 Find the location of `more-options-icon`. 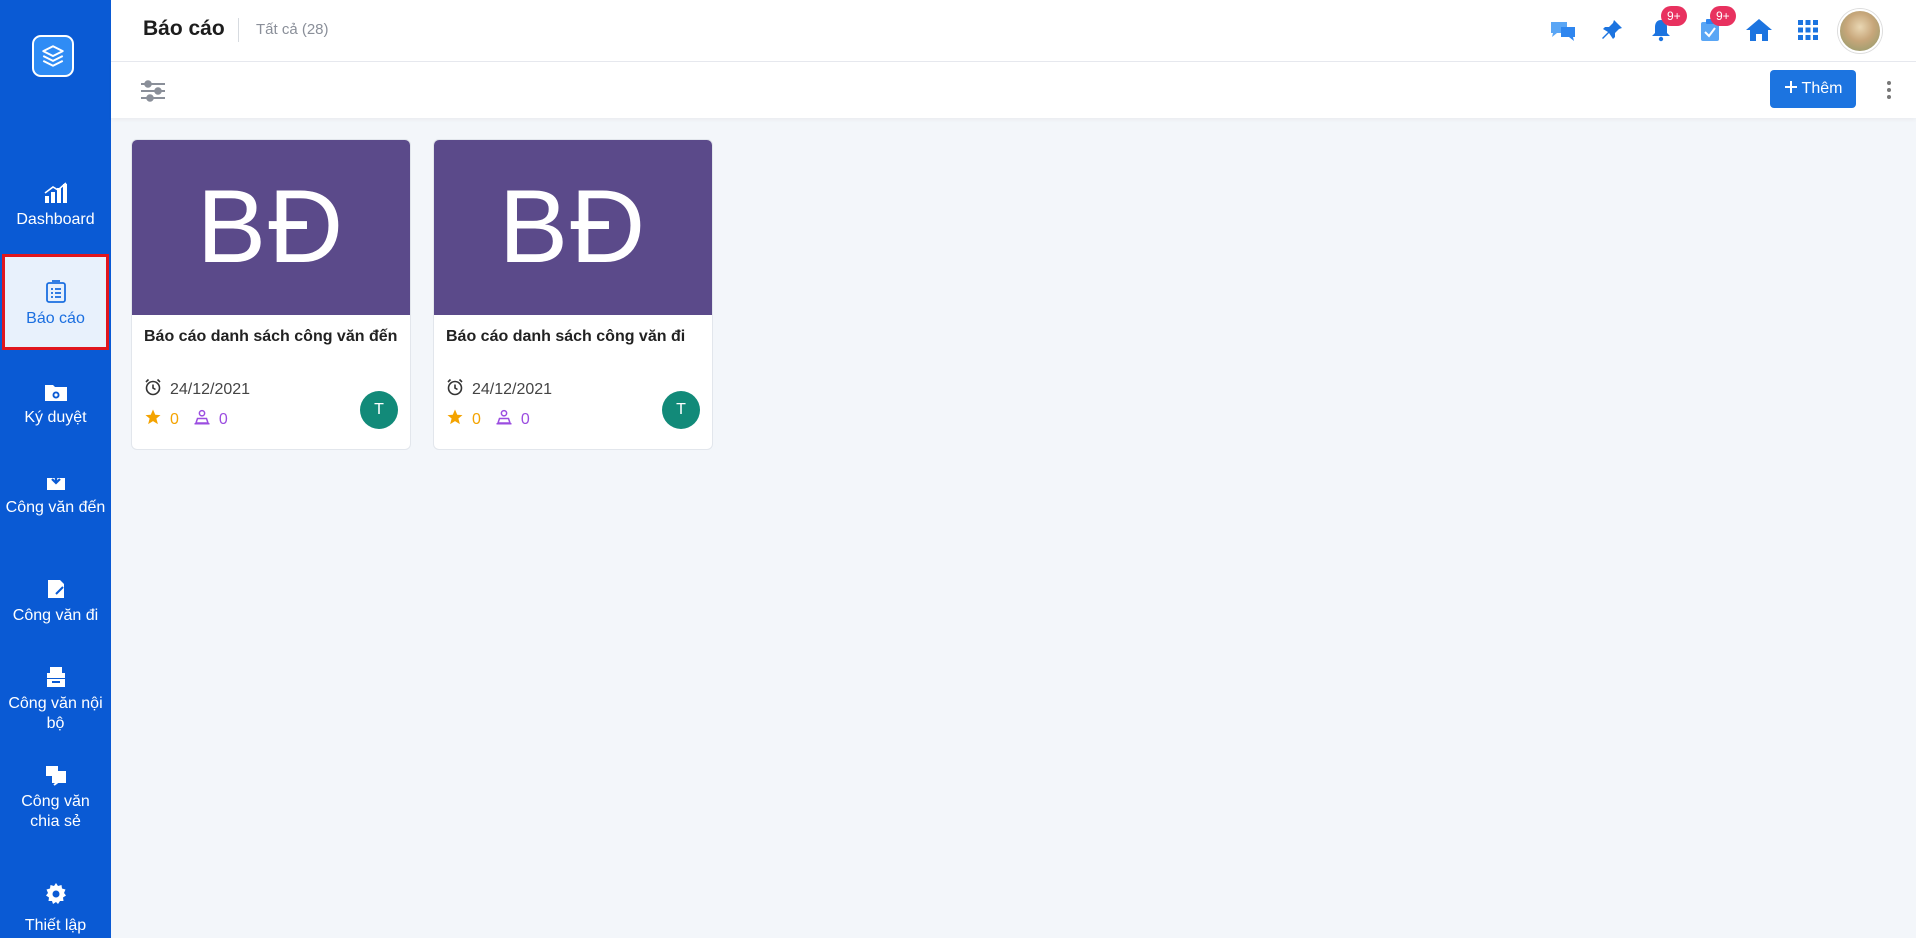

more-options-icon is located at coordinates (1889, 90).